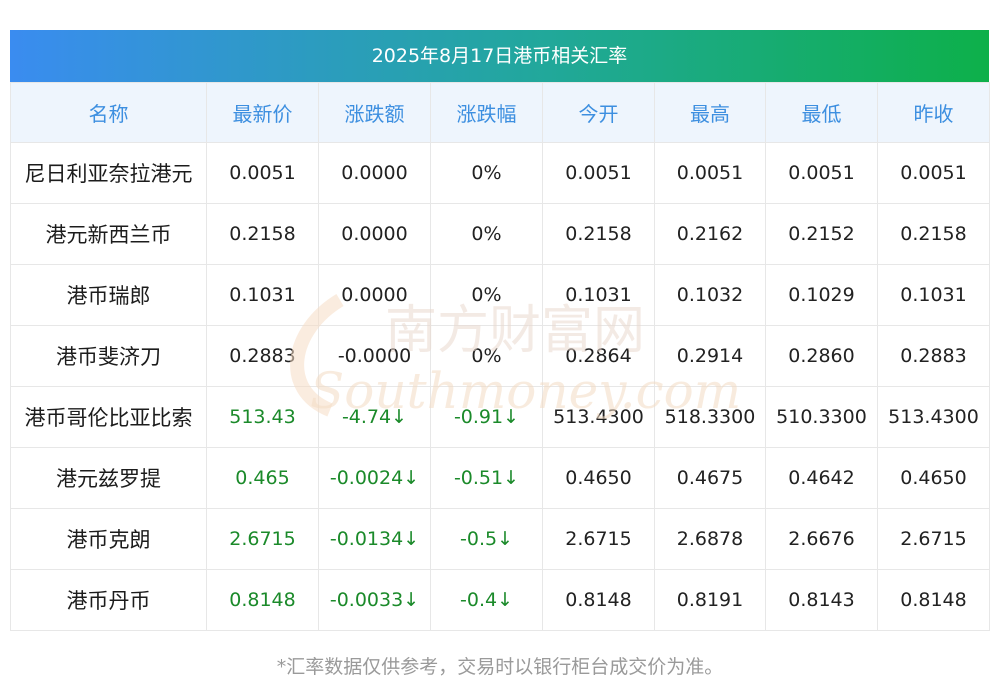  Describe the element at coordinates (710, 539) in the screenshot. I see `row-high: 2.6878` at that location.